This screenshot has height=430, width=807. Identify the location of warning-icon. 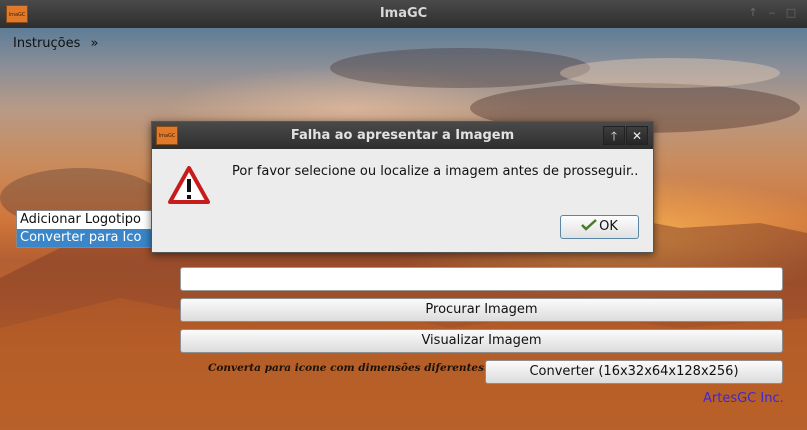
(189, 185).